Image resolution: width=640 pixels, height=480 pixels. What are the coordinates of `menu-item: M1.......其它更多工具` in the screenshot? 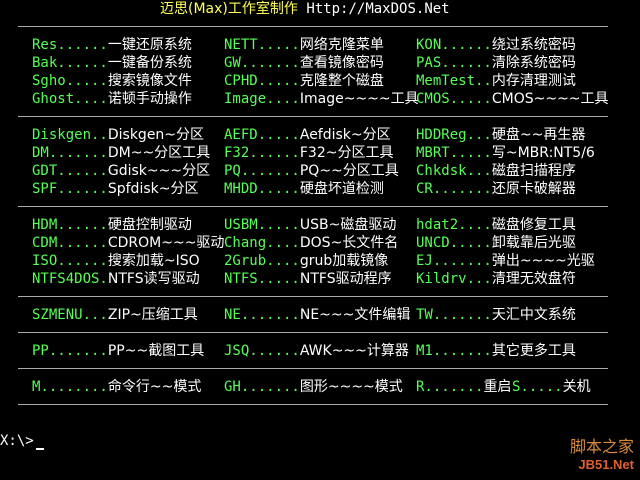 It's located at (496, 351).